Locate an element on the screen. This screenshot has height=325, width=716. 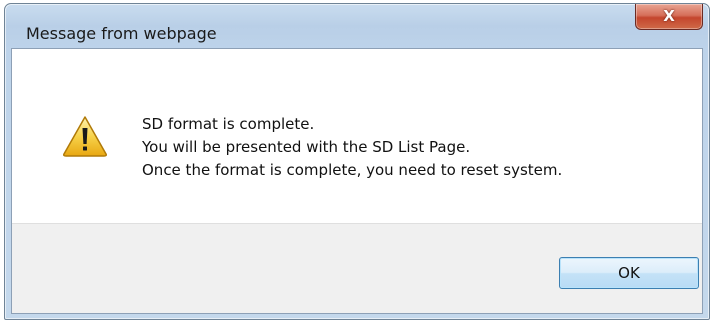
title-bar: Message from webpage X is located at coordinates (357, 26).